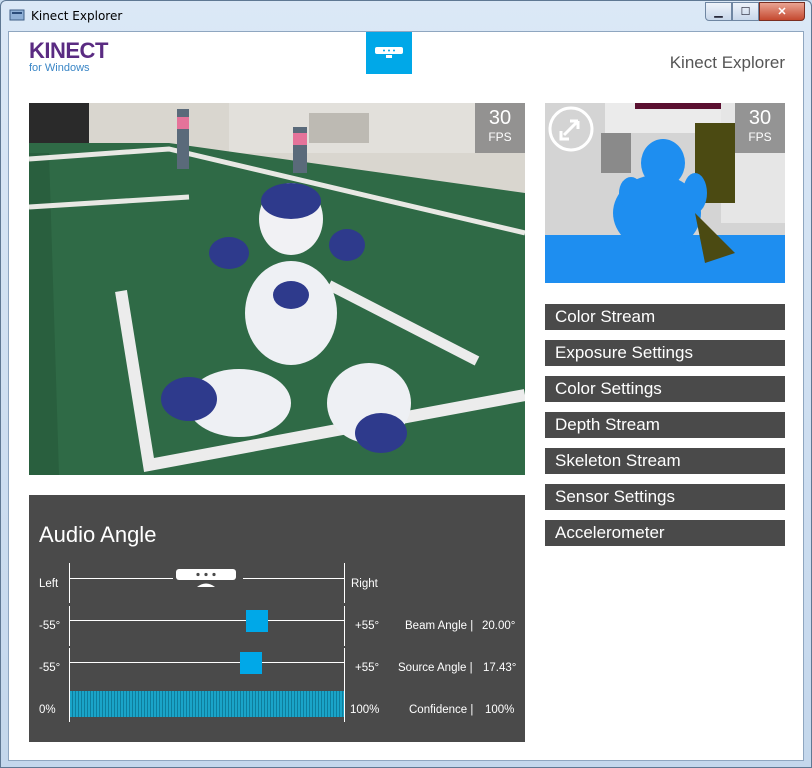 The image size is (812, 768). I want to click on depth-fps-counter: 30 FPS, so click(760, 128).